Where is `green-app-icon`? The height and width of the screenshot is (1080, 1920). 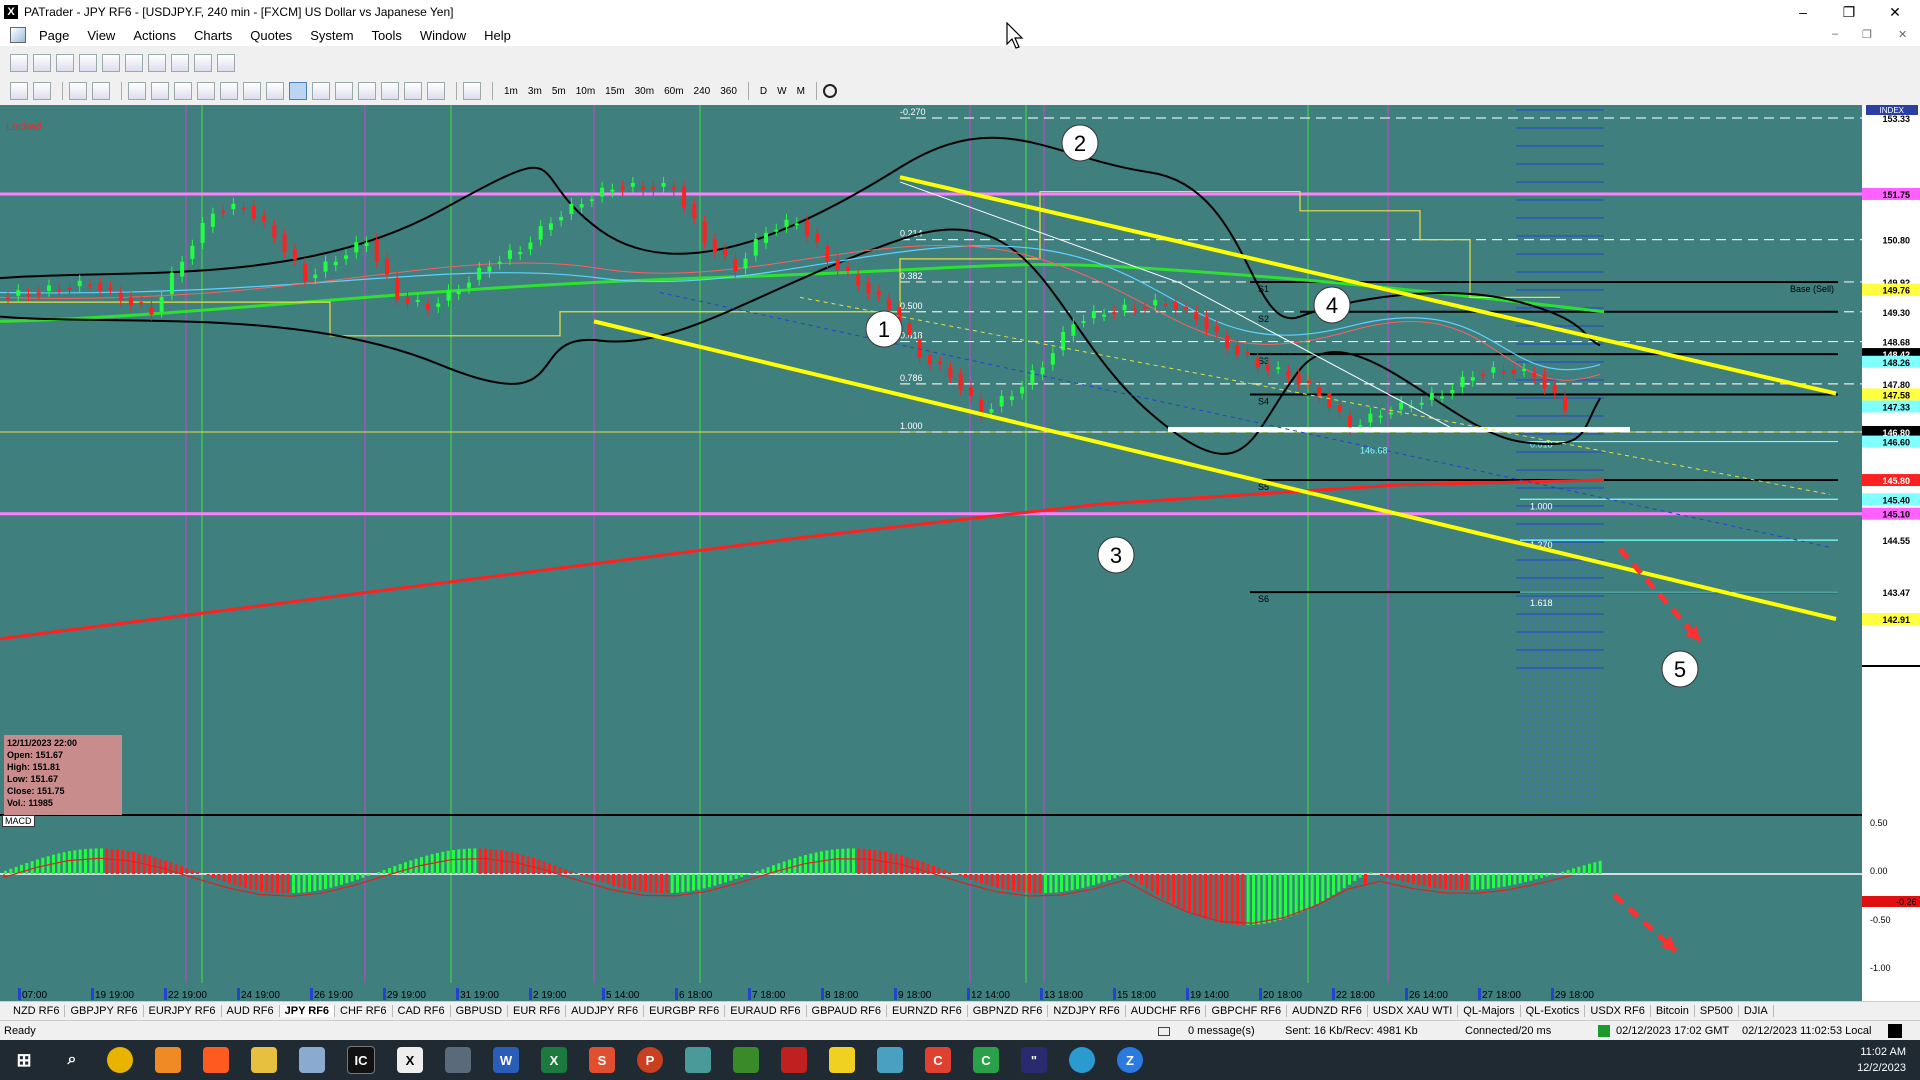
green-app-icon is located at coordinates (746, 1060).